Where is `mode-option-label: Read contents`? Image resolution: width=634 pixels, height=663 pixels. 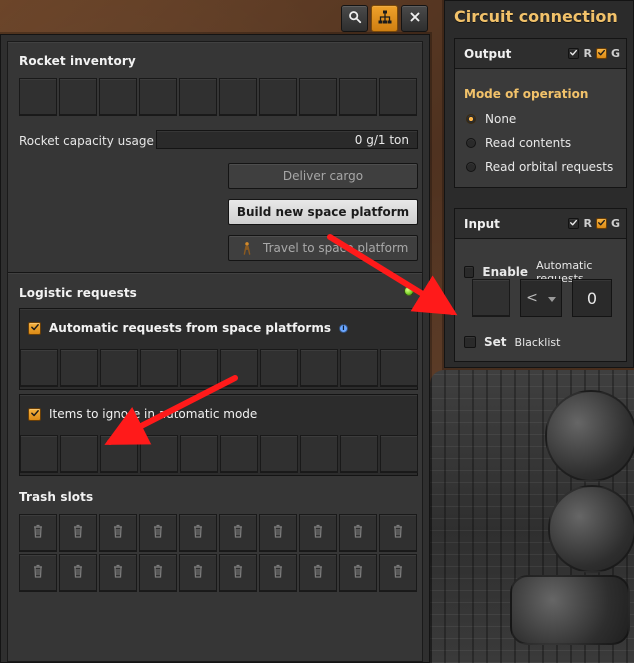 mode-option-label: Read contents is located at coordinates (528, 143).